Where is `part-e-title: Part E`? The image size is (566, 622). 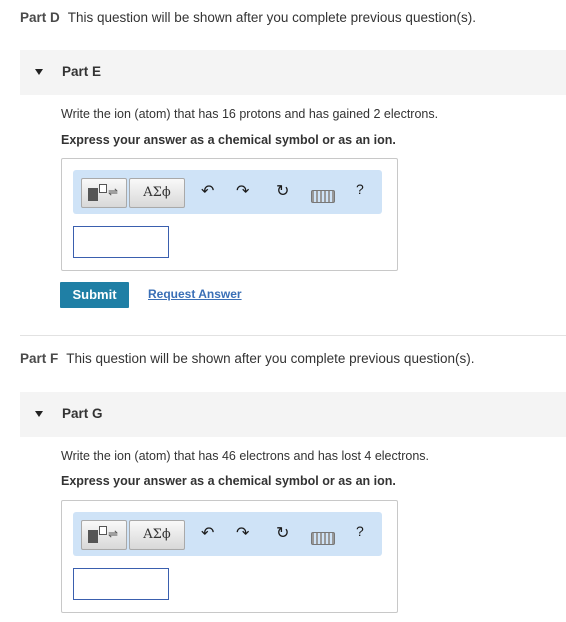
part-e-title: Part E is located at coordinates (82, 71).